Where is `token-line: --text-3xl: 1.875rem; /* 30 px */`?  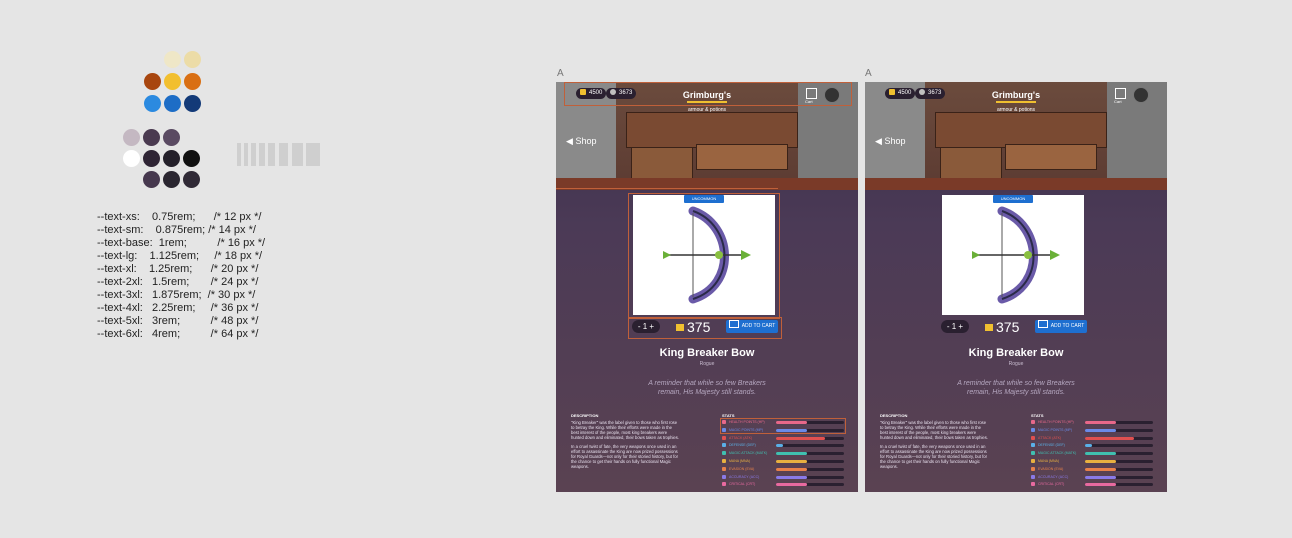
token-line: --text-3xl: 1.875rem; /* 30 px */ is located at coordinates (176, 295).